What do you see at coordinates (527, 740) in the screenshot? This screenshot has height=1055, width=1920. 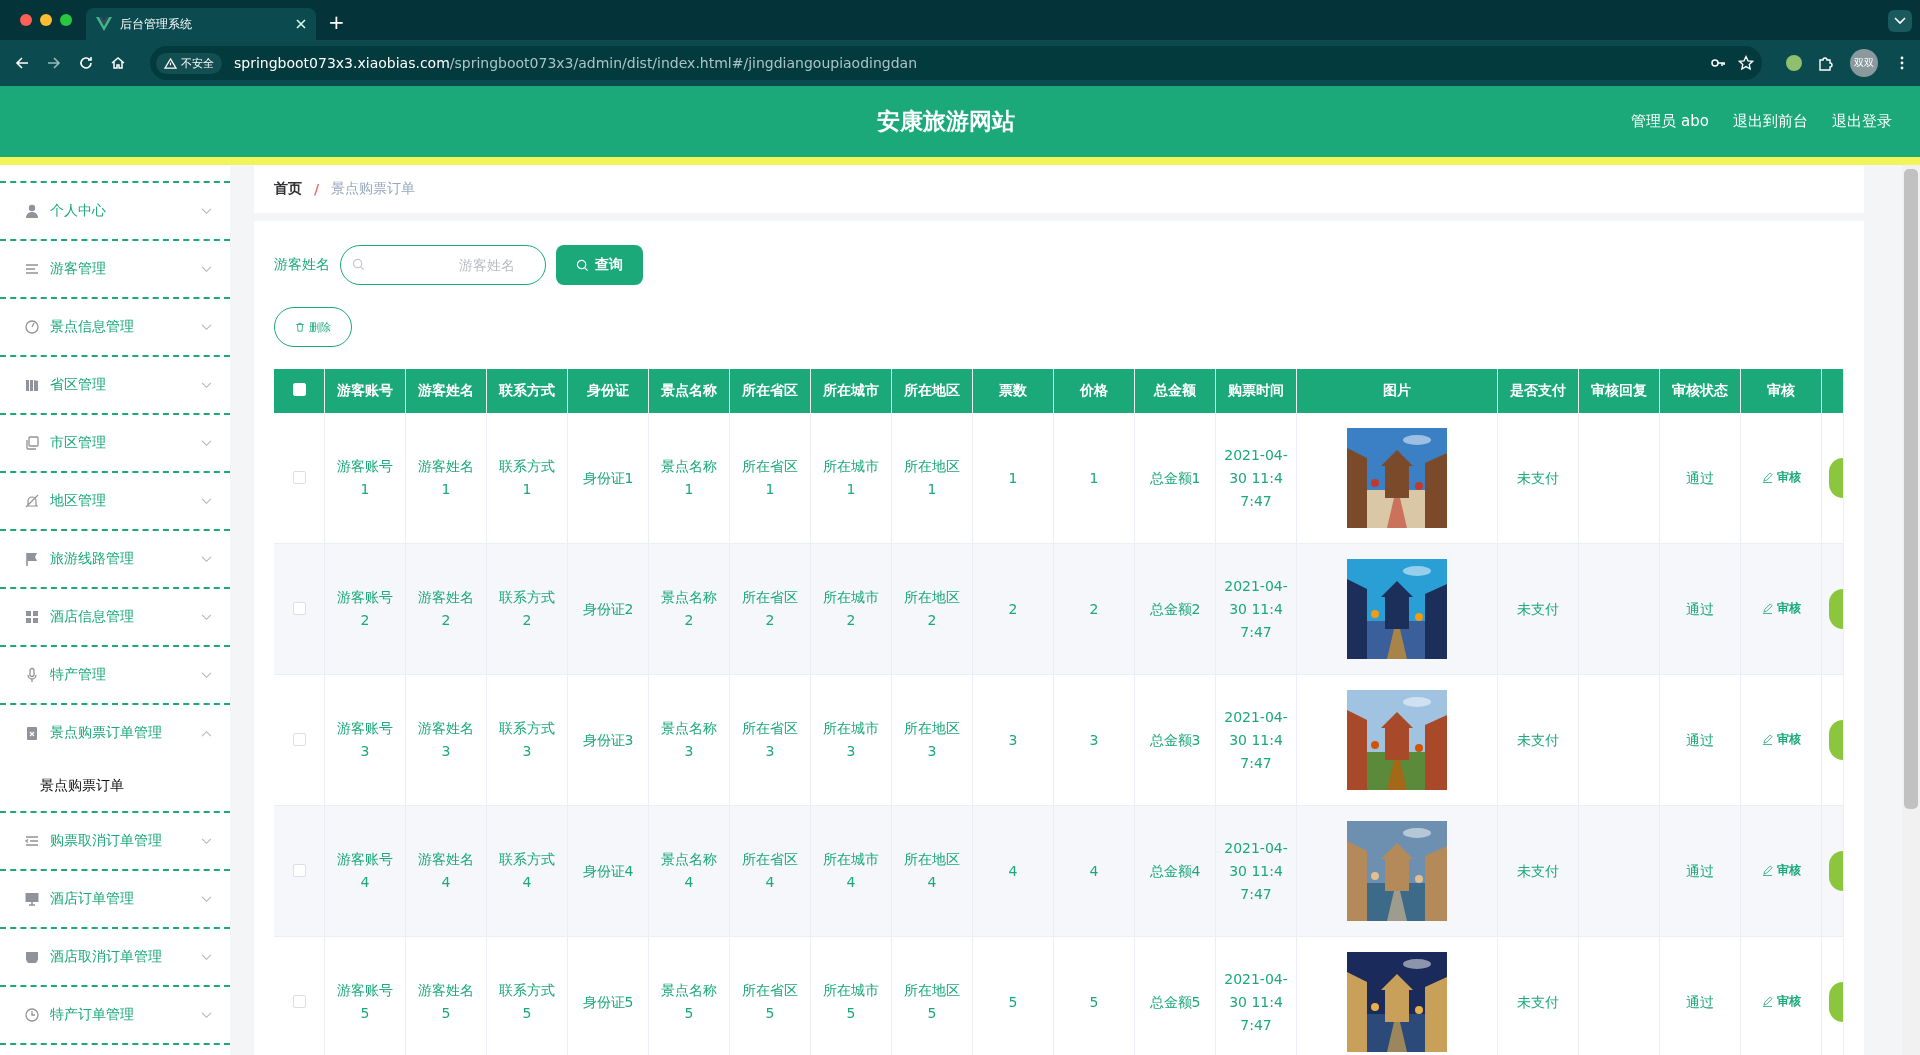 I see `table-cell-text: 联系方式3` at bounding box center [527, 740].